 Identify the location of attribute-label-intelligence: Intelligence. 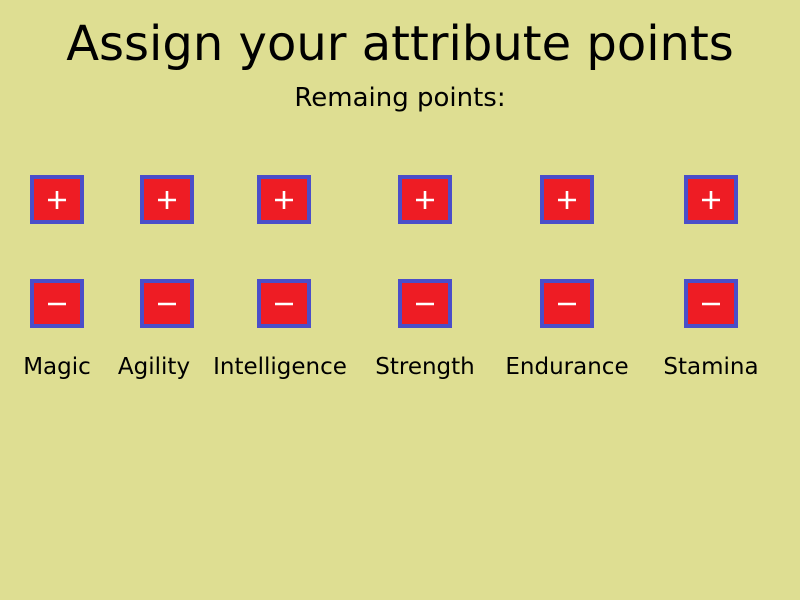
(280, 367).